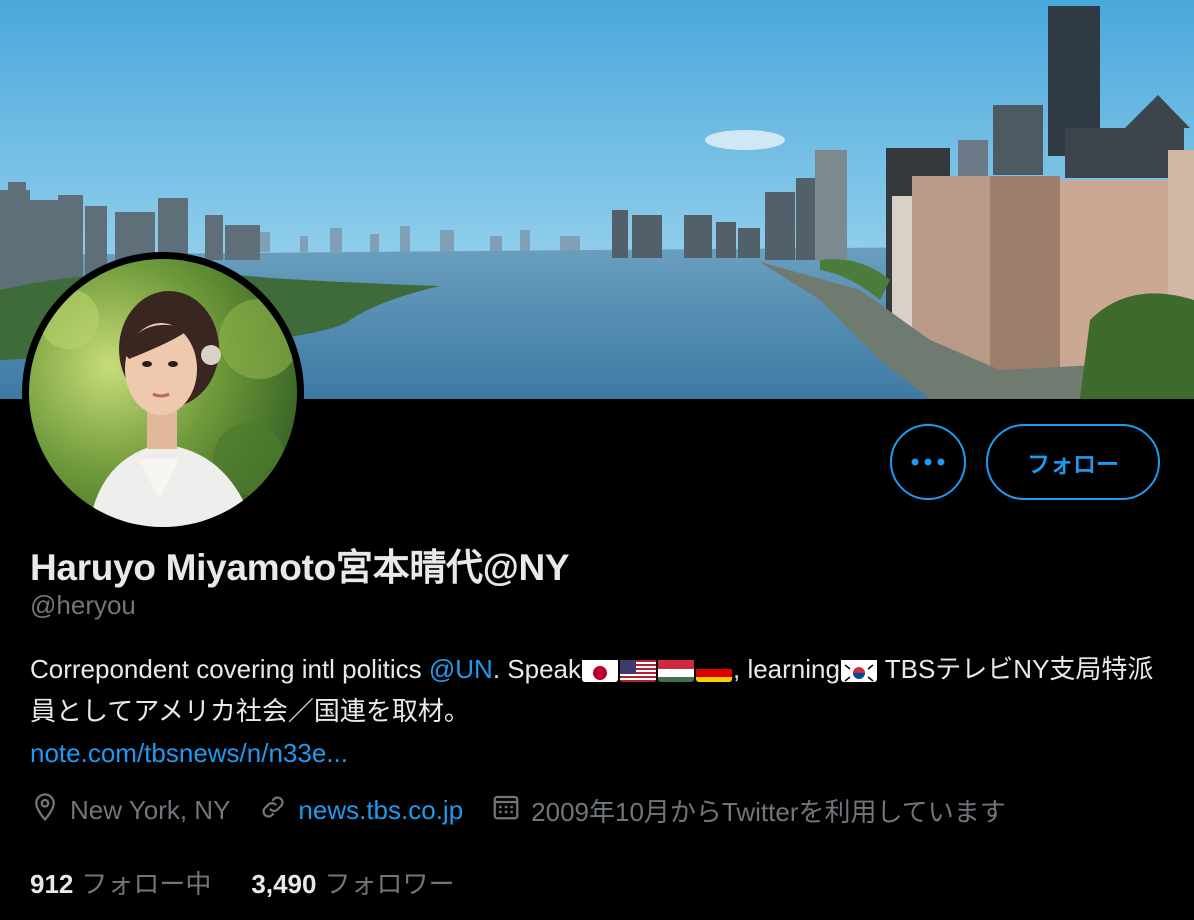  What do you see at coordinates (786, 669) in the screenshot?
I see `bio-text: , learning` at bounding box center [786, 669].